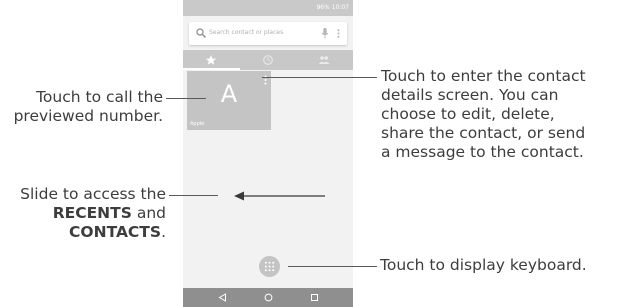 The height and width of the screenshot is (307, 629). I want to click on home-icon, so click(268, 297).